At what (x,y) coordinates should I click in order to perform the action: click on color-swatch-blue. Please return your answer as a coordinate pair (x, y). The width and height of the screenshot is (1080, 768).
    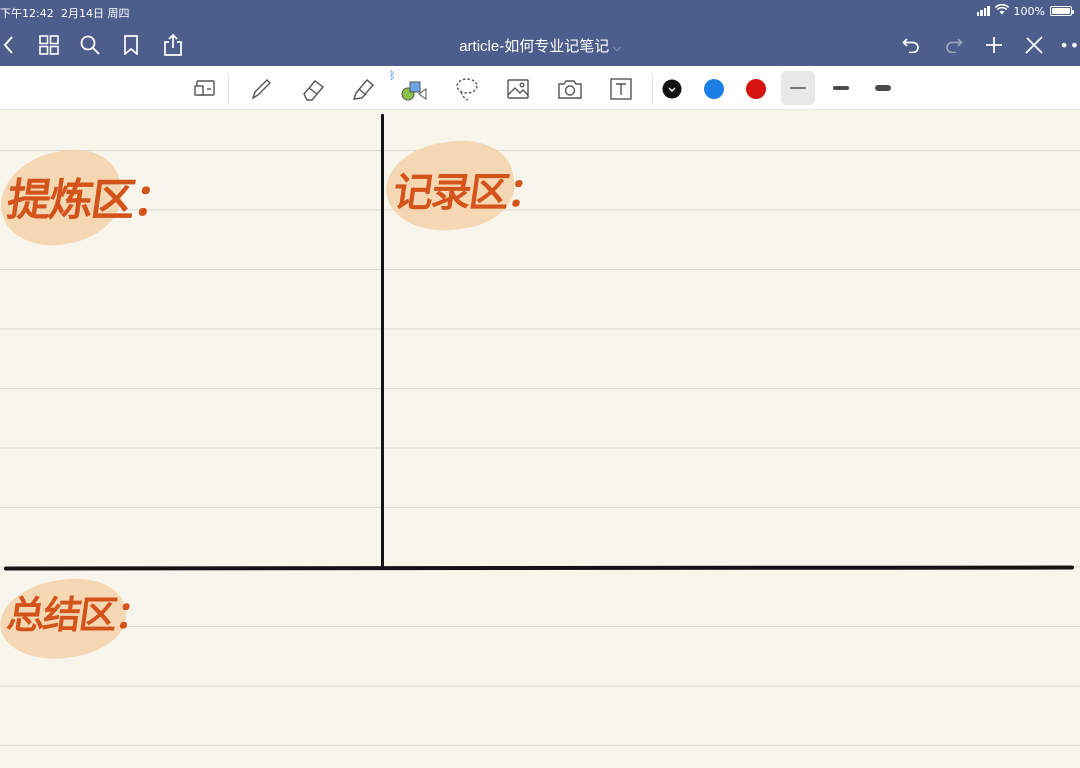
    Looking at the image, I should click on (714, 89).